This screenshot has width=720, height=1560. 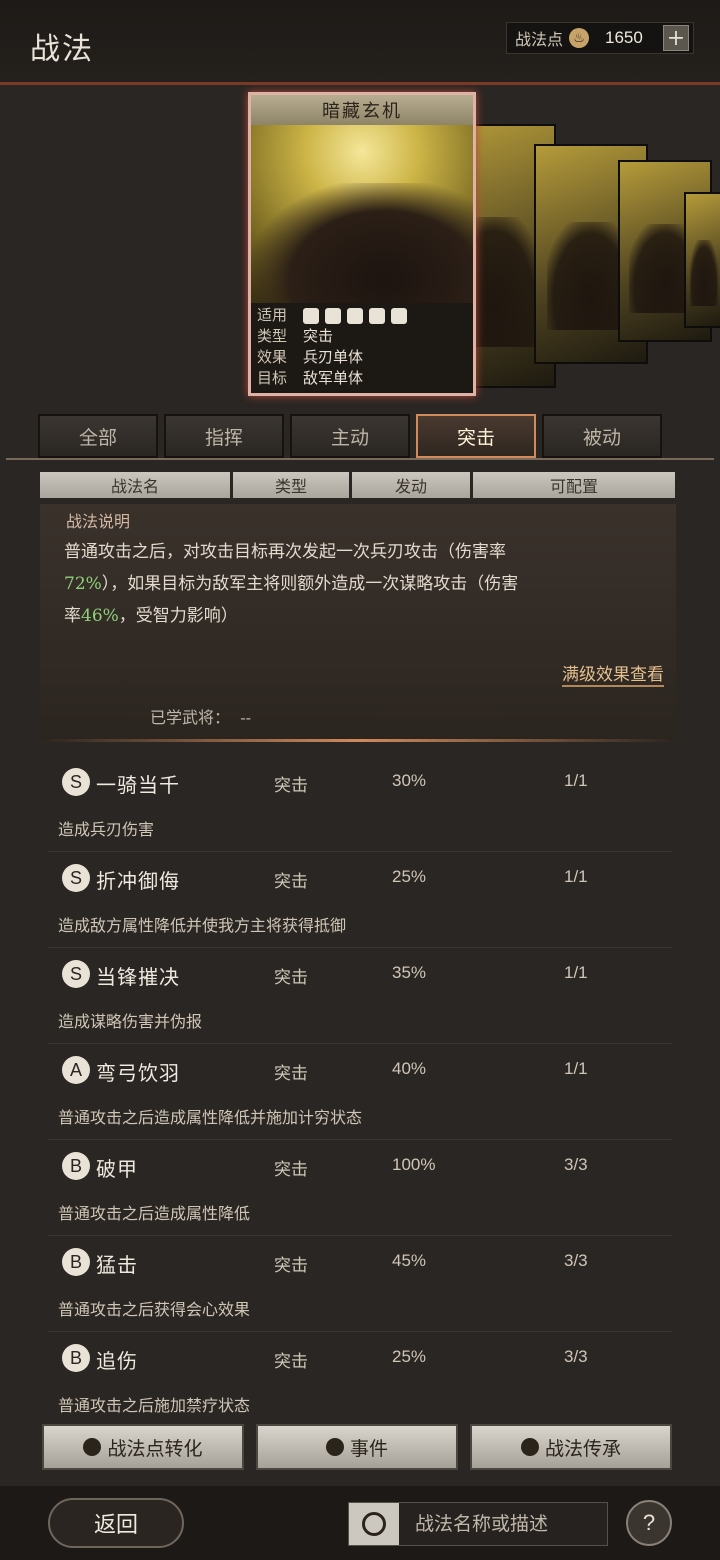 I want to click on points-label: 战法点, so click(x=539, y=39).